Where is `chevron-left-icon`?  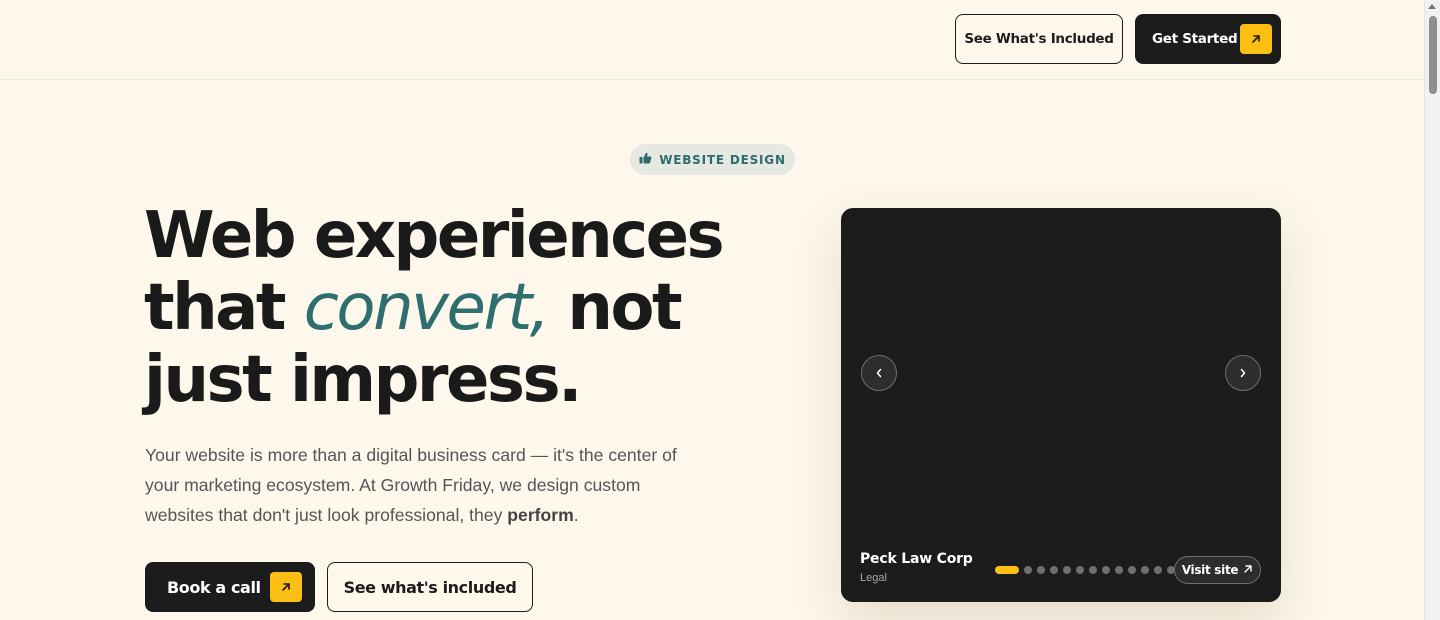 chevron-left-icon is located at coordinates (879, 373).